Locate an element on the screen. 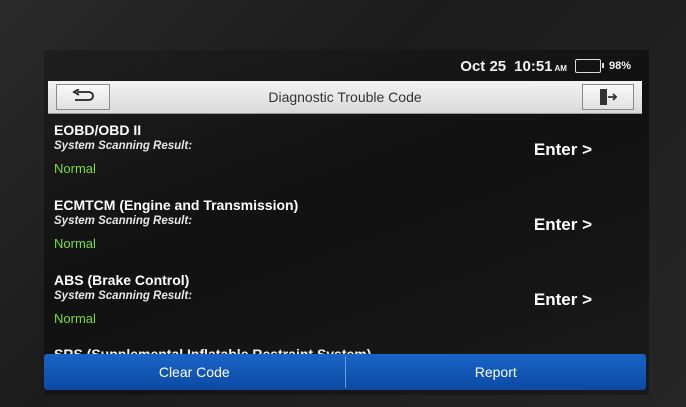  status-ampm: AM is located at coordinates (560, 68).